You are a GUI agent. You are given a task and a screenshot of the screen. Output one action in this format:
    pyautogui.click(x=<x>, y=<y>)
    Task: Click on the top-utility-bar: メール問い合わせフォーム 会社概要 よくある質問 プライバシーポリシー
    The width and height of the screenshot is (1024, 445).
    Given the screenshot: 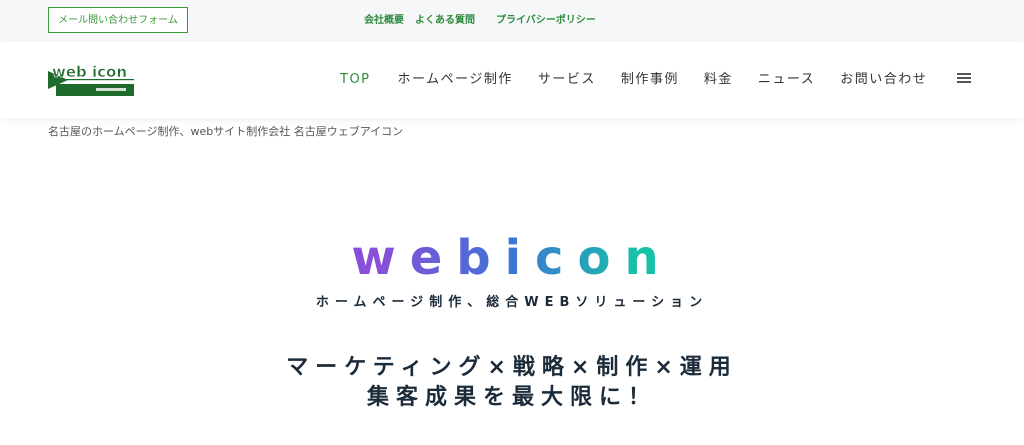 What is the action you would take?
    pyautogui.click(x=512, y=21)
    